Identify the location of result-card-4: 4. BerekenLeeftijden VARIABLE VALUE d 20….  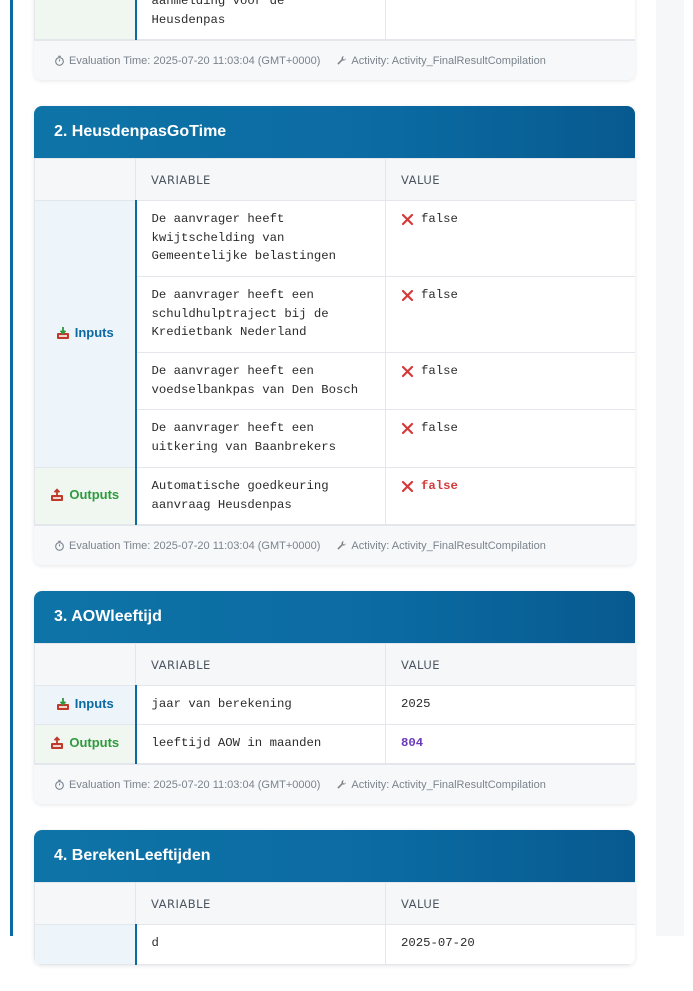
(334, 897).